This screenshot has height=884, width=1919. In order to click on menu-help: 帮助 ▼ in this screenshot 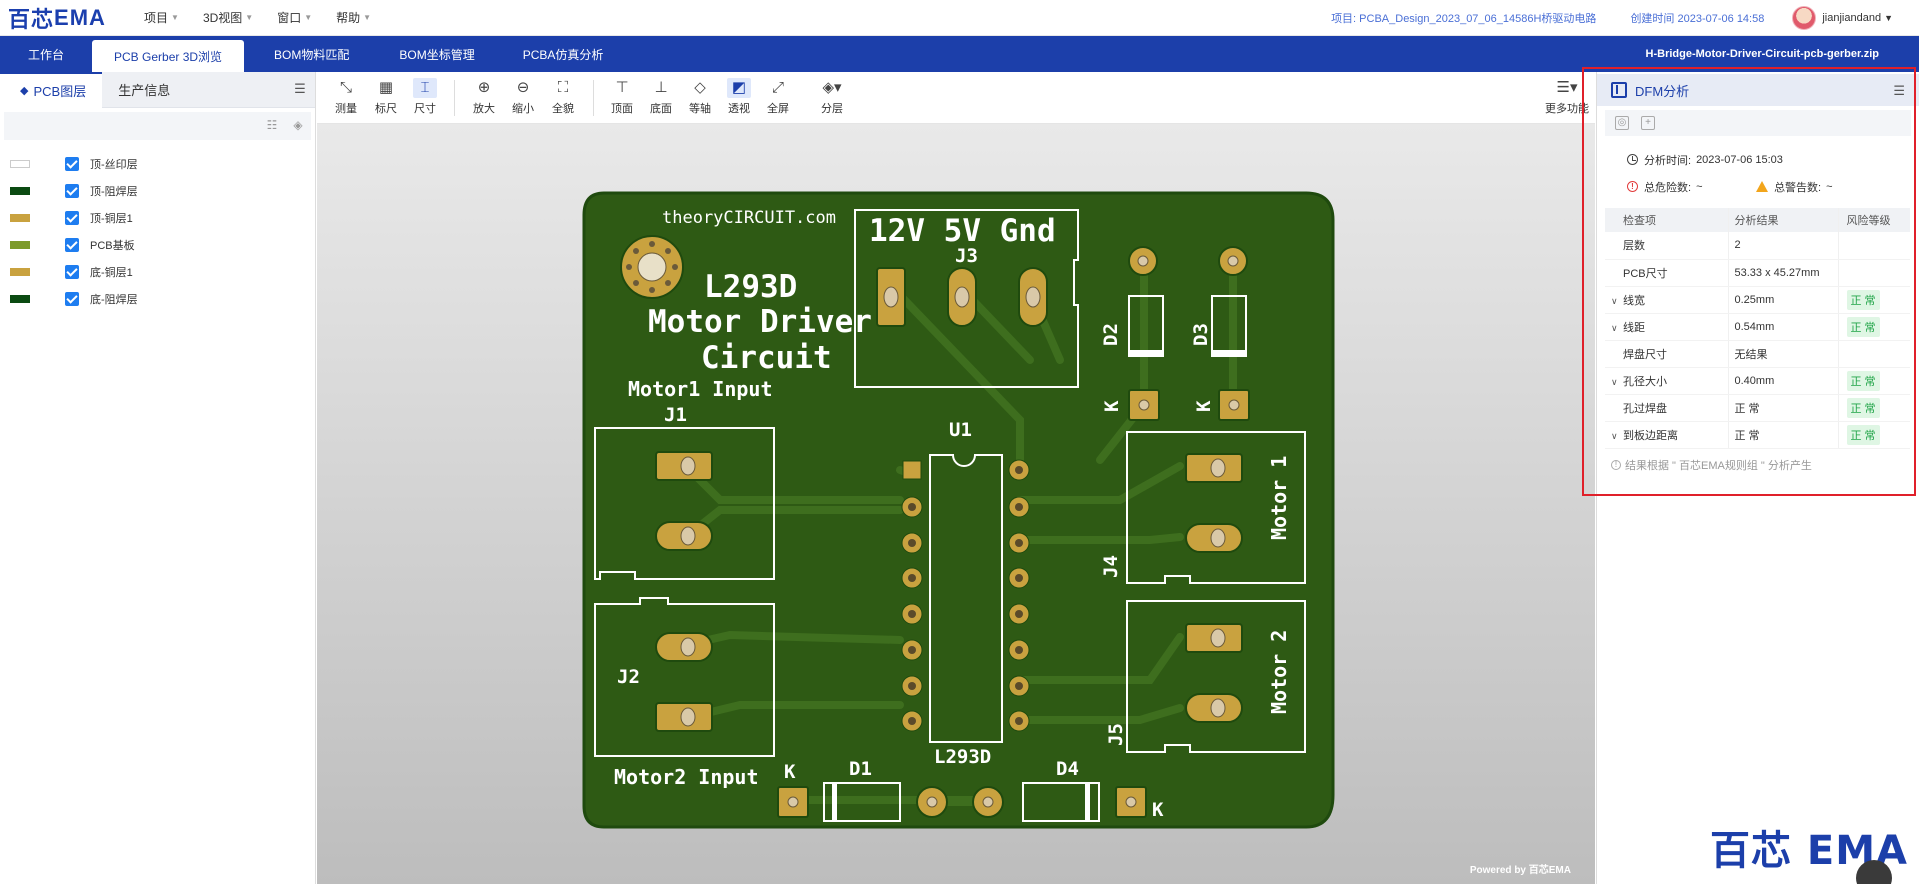, I will do `click(353, 17)`.